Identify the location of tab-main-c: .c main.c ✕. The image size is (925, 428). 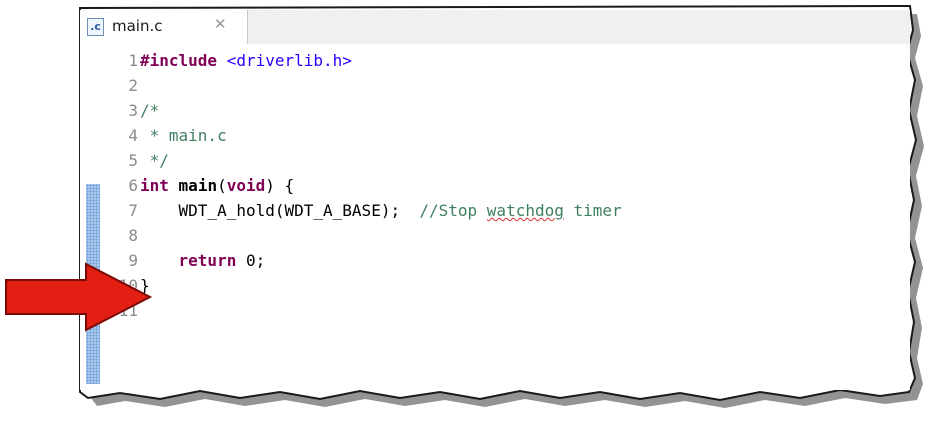
(164, 27).